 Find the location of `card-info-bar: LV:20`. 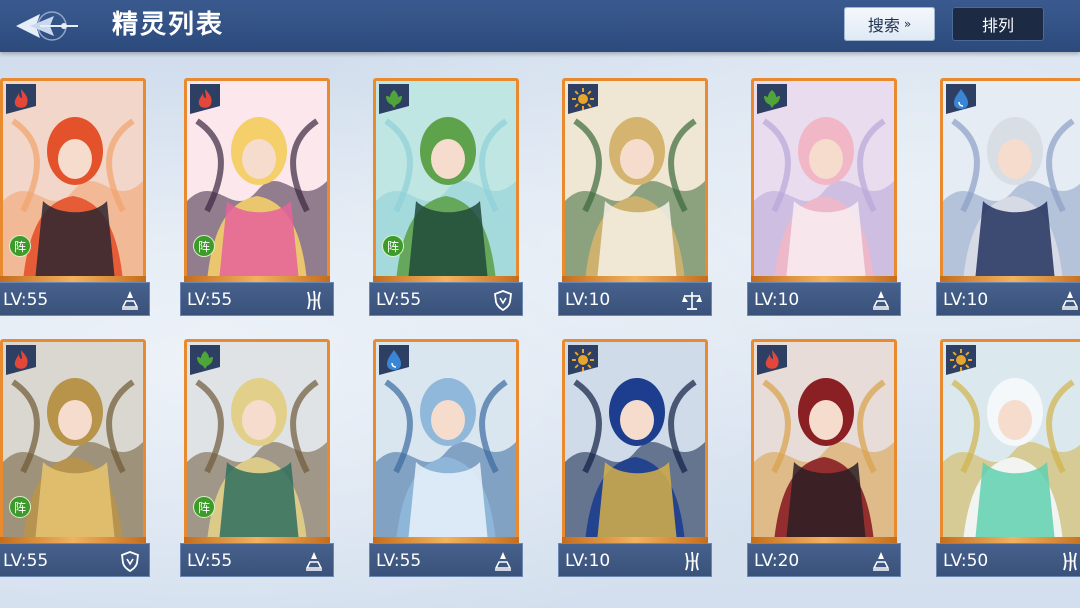

card-info-bar: LV:20 is located at coordinates (824, 560).